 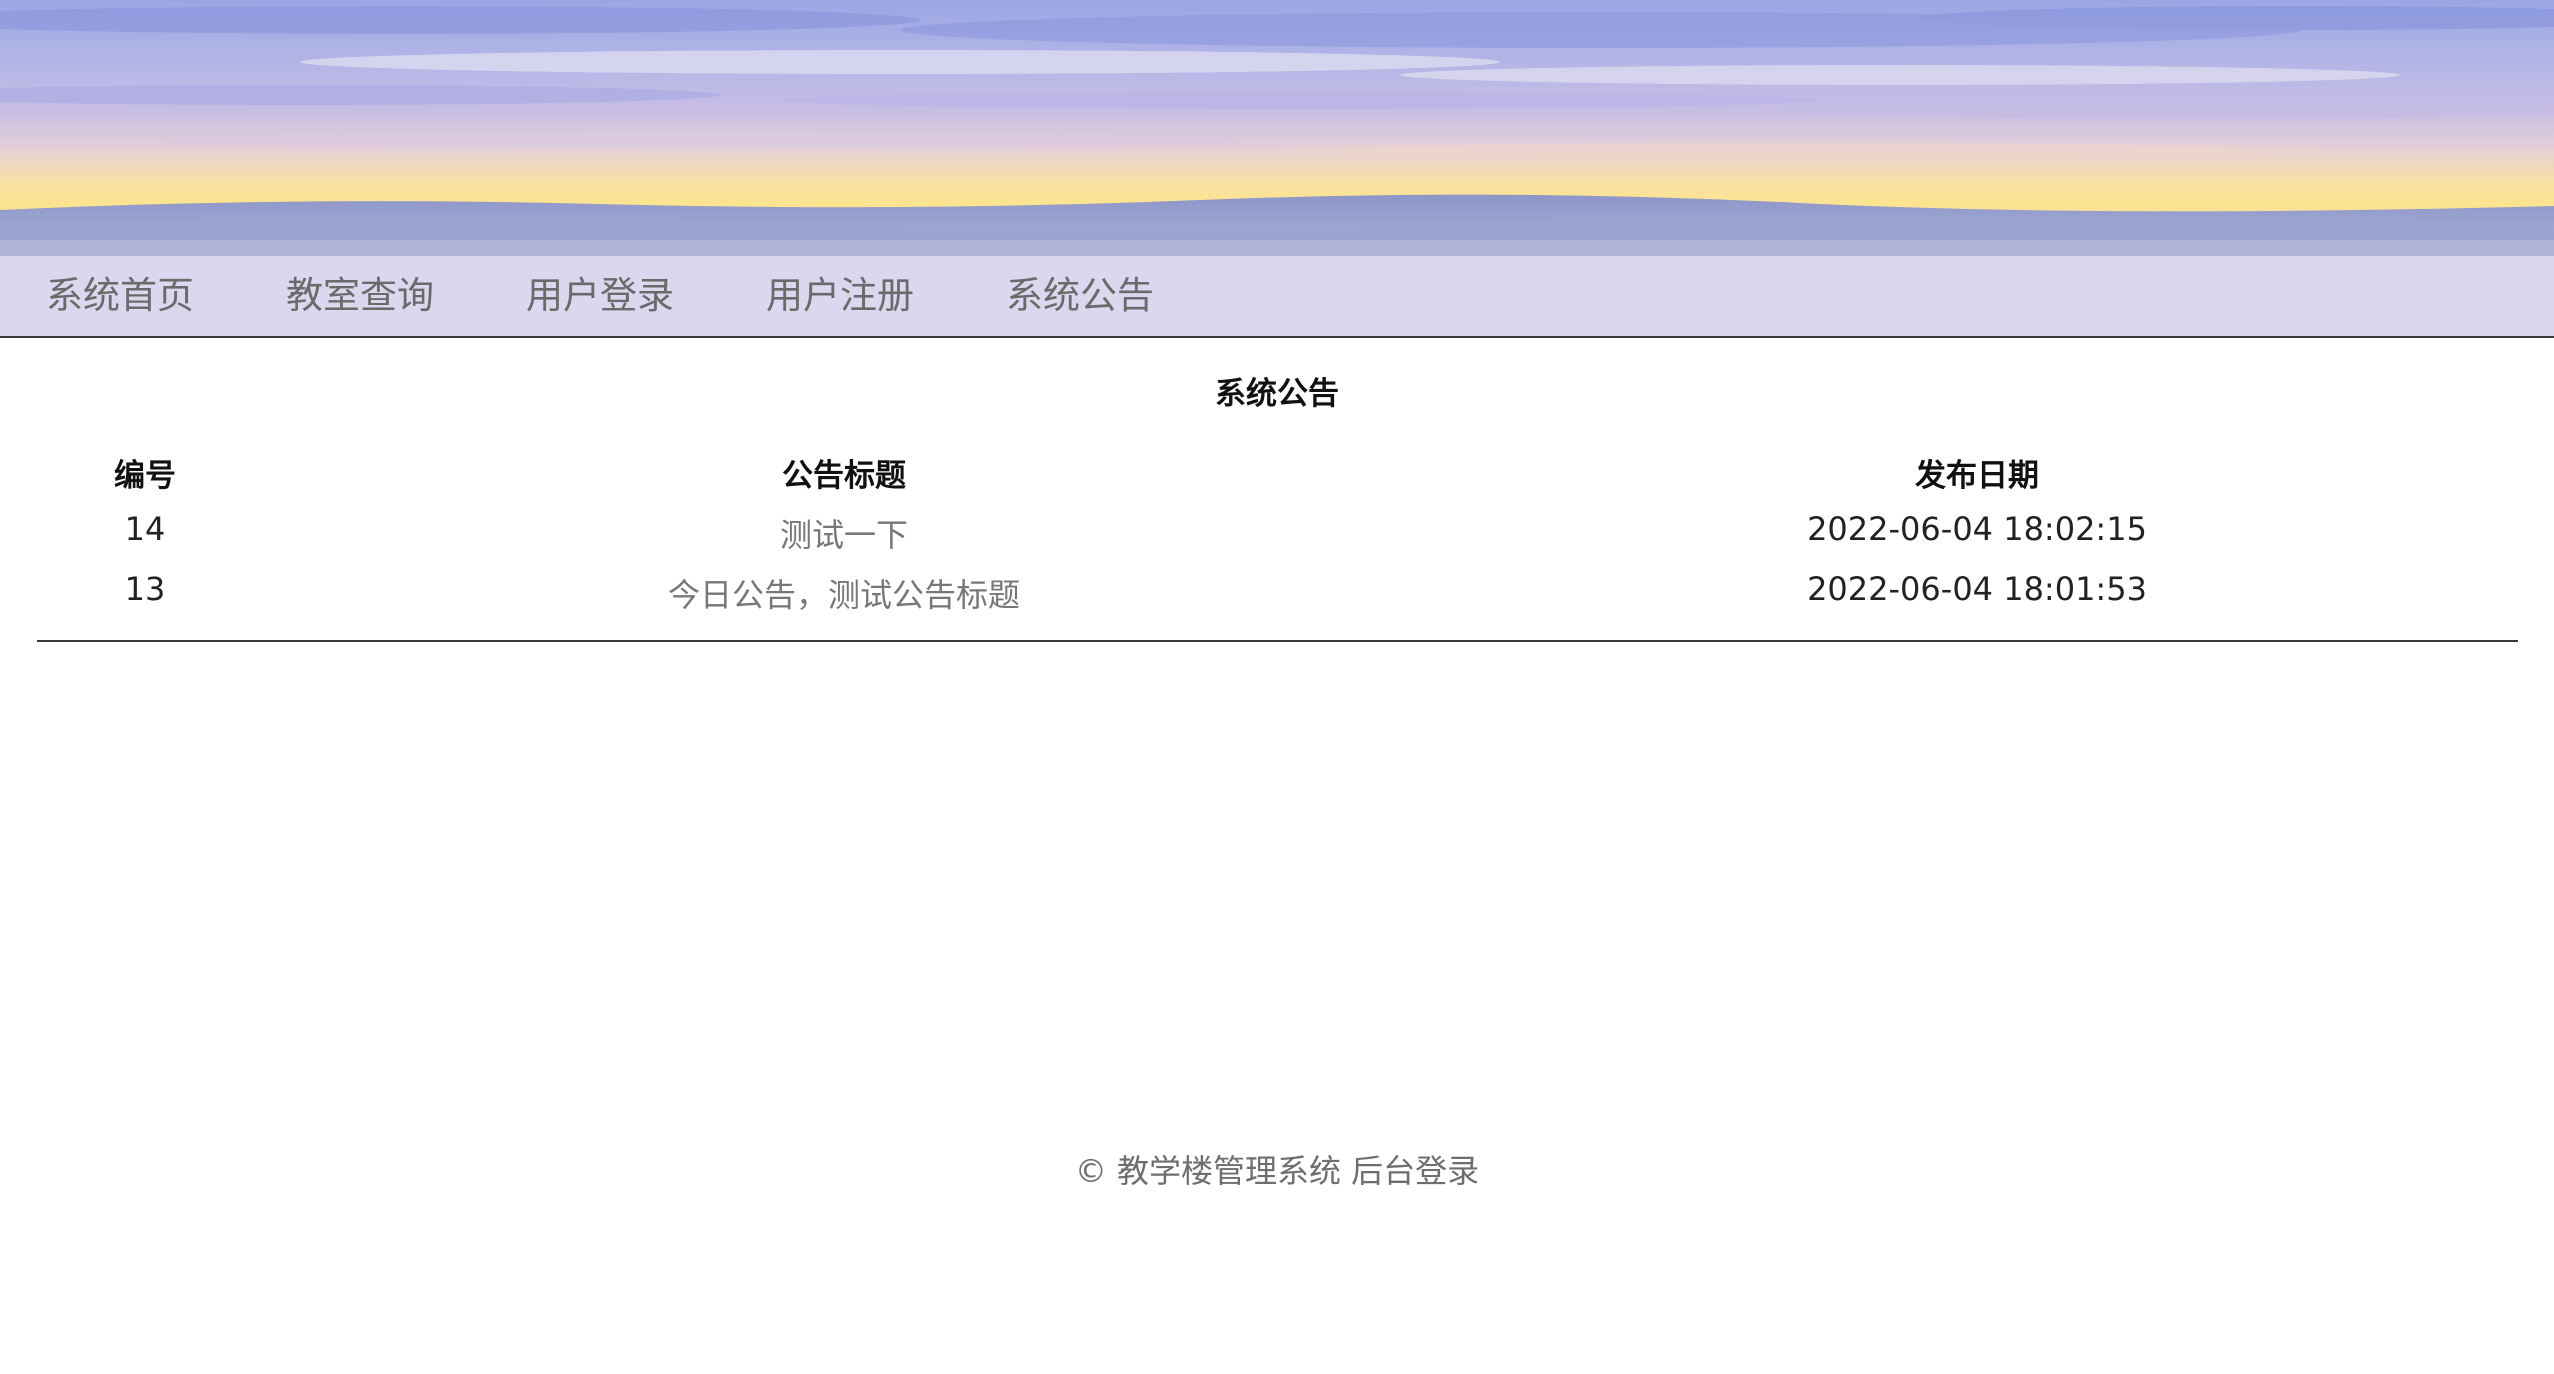 I want to click on nav-item-home: 系统首页, so click(x=120, y=296).